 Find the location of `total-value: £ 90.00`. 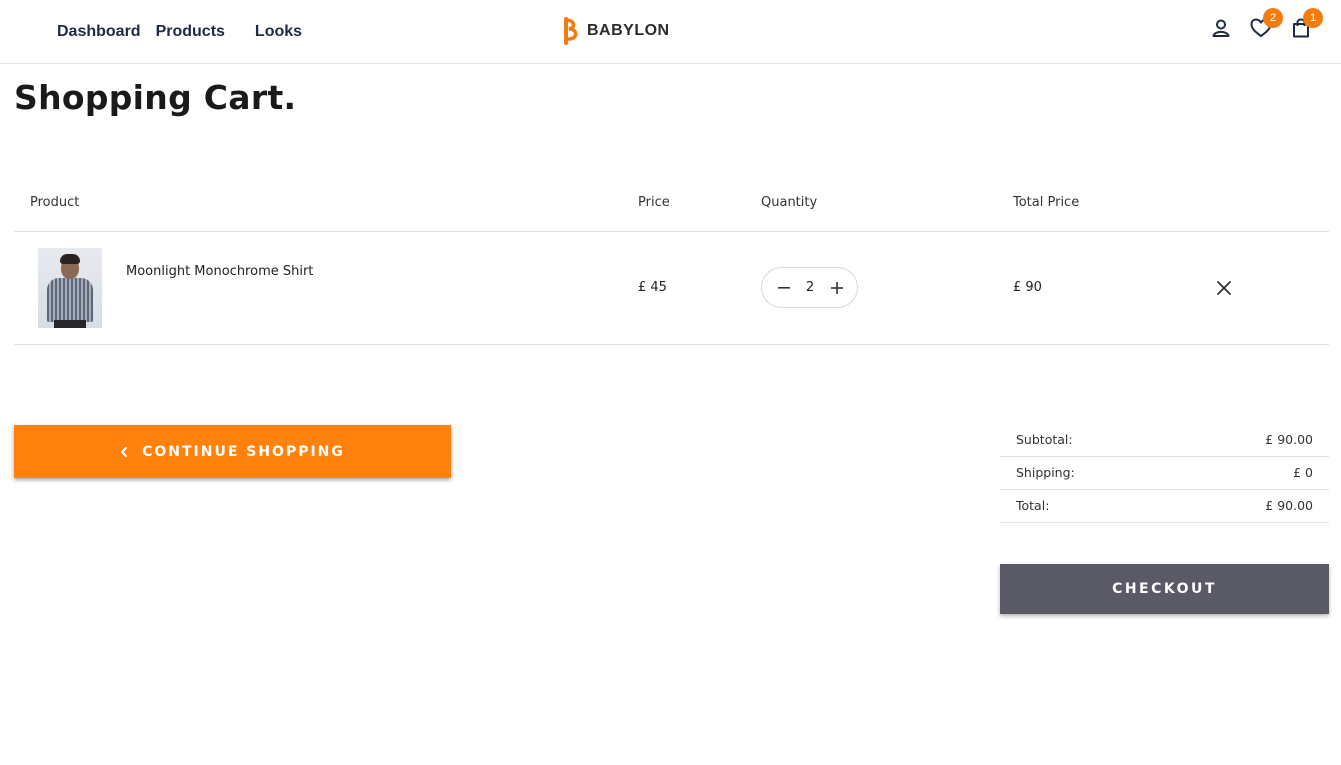

total-value: £ 90.00 is located at coordinates (1289, 505).